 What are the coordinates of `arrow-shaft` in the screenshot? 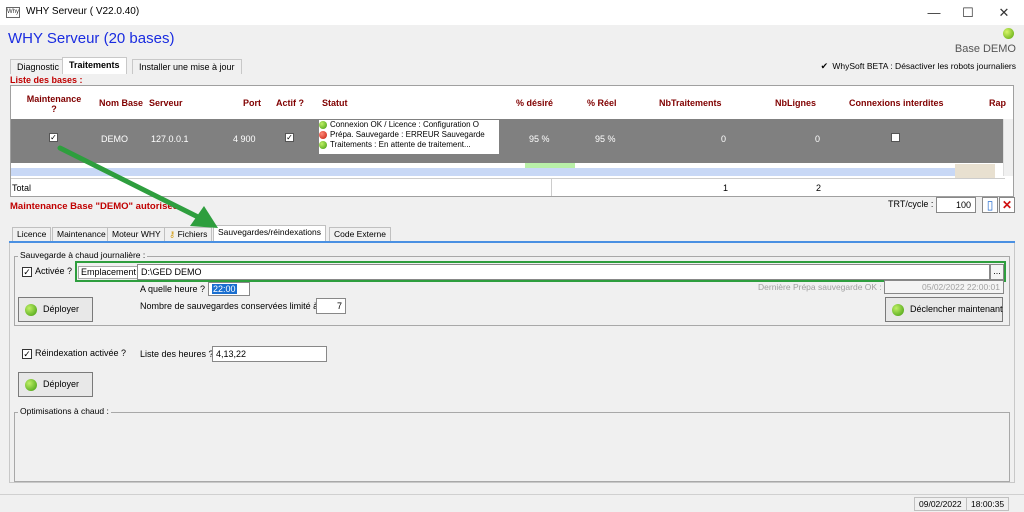 It's located at (131, 183).